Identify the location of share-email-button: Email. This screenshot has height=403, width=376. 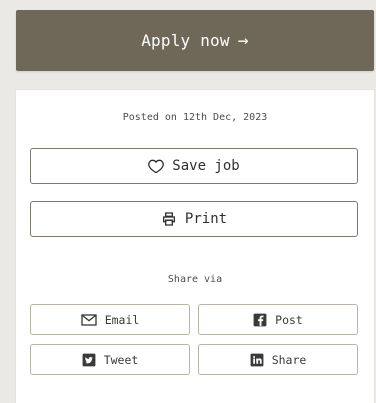
(110, 319).